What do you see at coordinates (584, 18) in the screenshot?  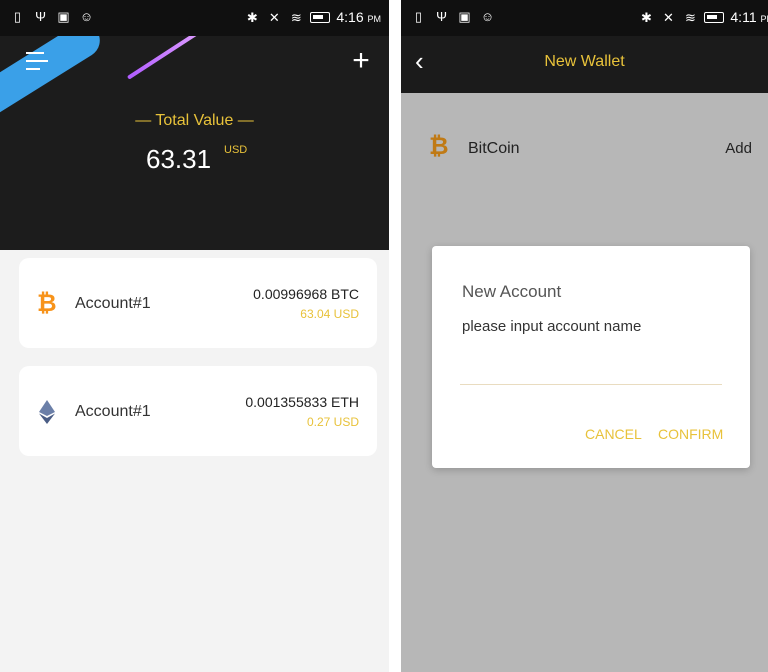 I see `status-bar: ▯ Ψ ▣ ☺ ✱ ✕ ≋ 4:11 PM` at bounding box center [584, 18].